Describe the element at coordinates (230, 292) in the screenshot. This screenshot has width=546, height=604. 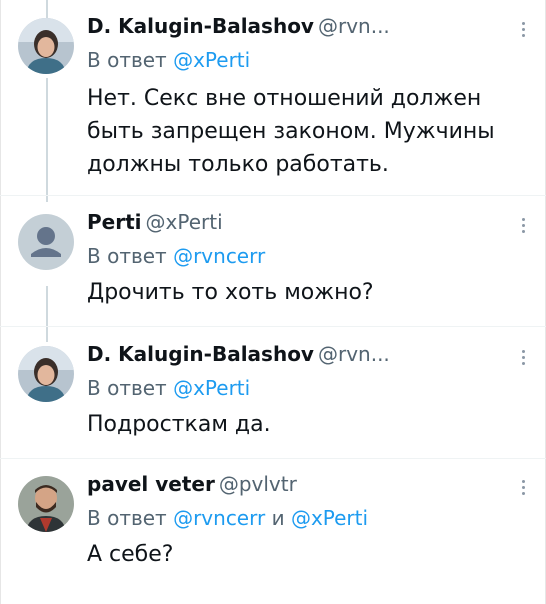
I see `tweet-text: Дрочить то хоть можно?` at that location.